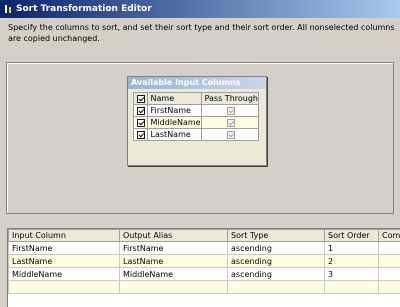 The width and height of the screenshot is (400, 307). What do you see at coordinates (276, 235) in the screenshot?
I see `sort-type-header: Sort Type` at bounding box center [276, 235].